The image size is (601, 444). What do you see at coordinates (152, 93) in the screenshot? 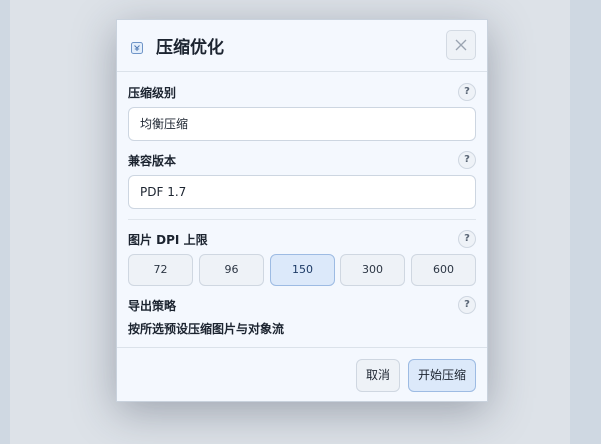
I see `compression-level-label: 压缩级别` at bounding box center [152, 93].